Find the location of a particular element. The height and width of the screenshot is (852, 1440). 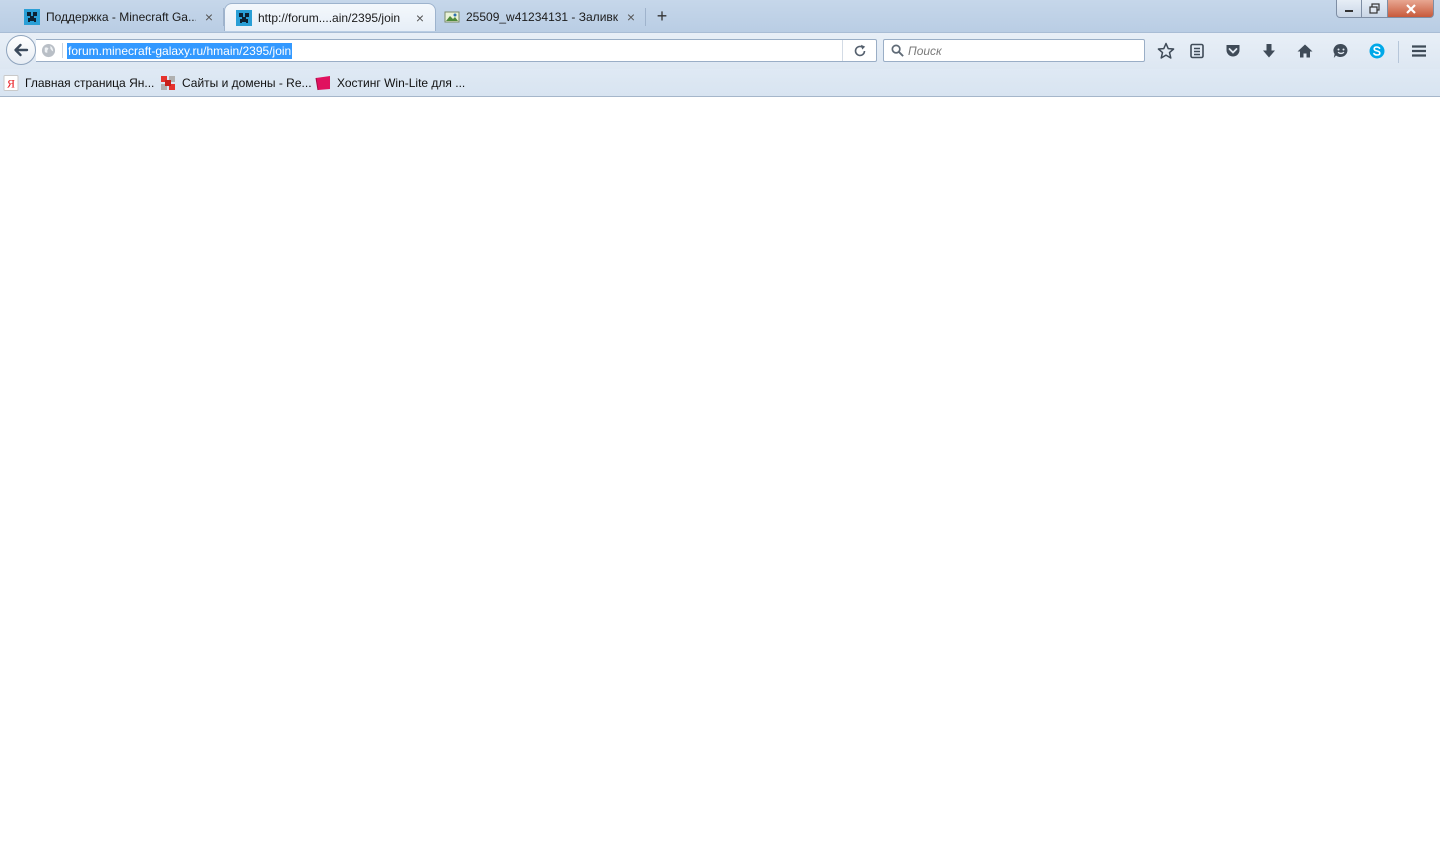

pocket-icon is located at coordinates (1233, 51).